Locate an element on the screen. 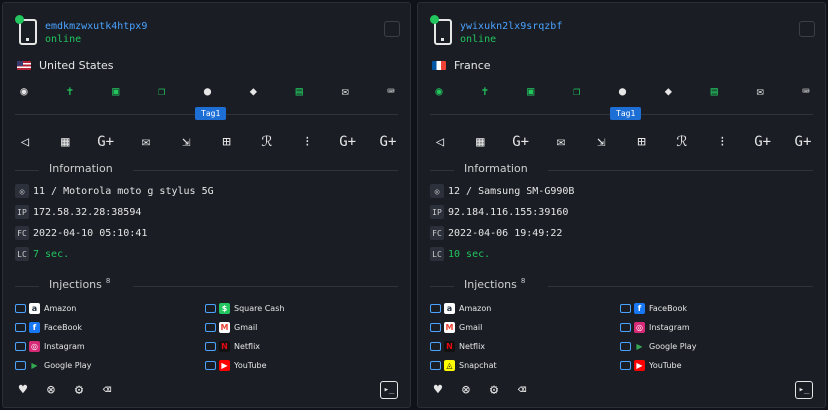 The width and height of the screenshot is (828, 410). bottom-toolbar: ♥ ⊗ ⚙ ⌫ ▸_ is located at coordinates (206, 390).